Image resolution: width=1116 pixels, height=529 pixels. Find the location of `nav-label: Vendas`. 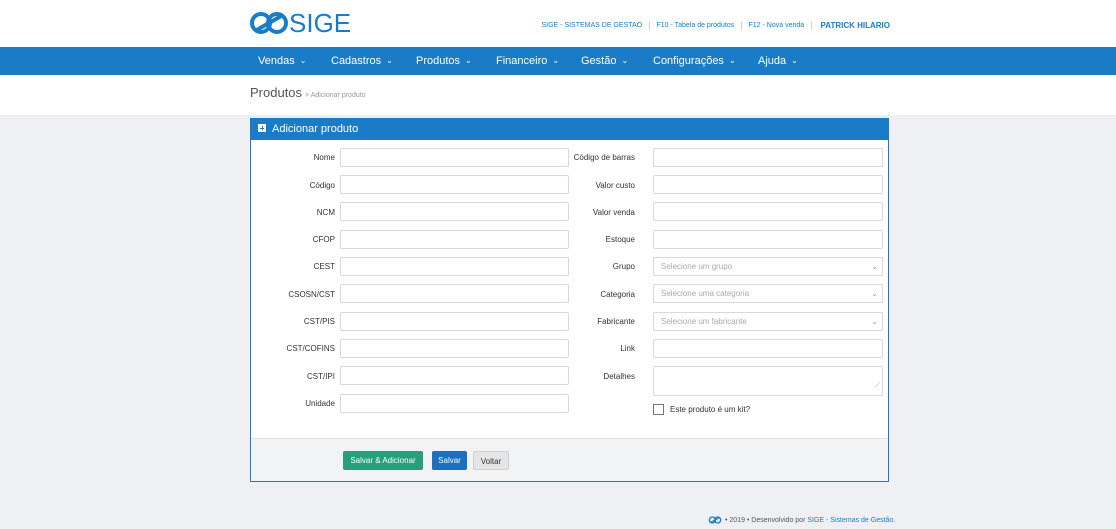

nav-label: Vendas is located at coordinates (276, 61).